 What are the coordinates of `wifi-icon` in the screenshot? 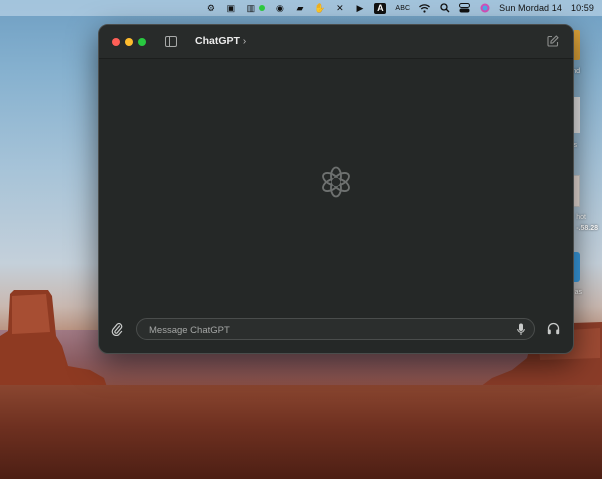 It's located at (425, 8).